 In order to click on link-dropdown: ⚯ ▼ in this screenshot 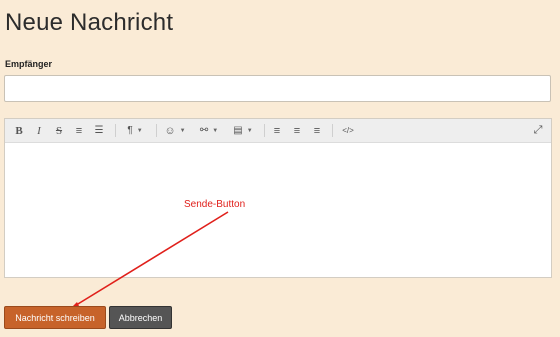, I will do `click(209, 130)`.